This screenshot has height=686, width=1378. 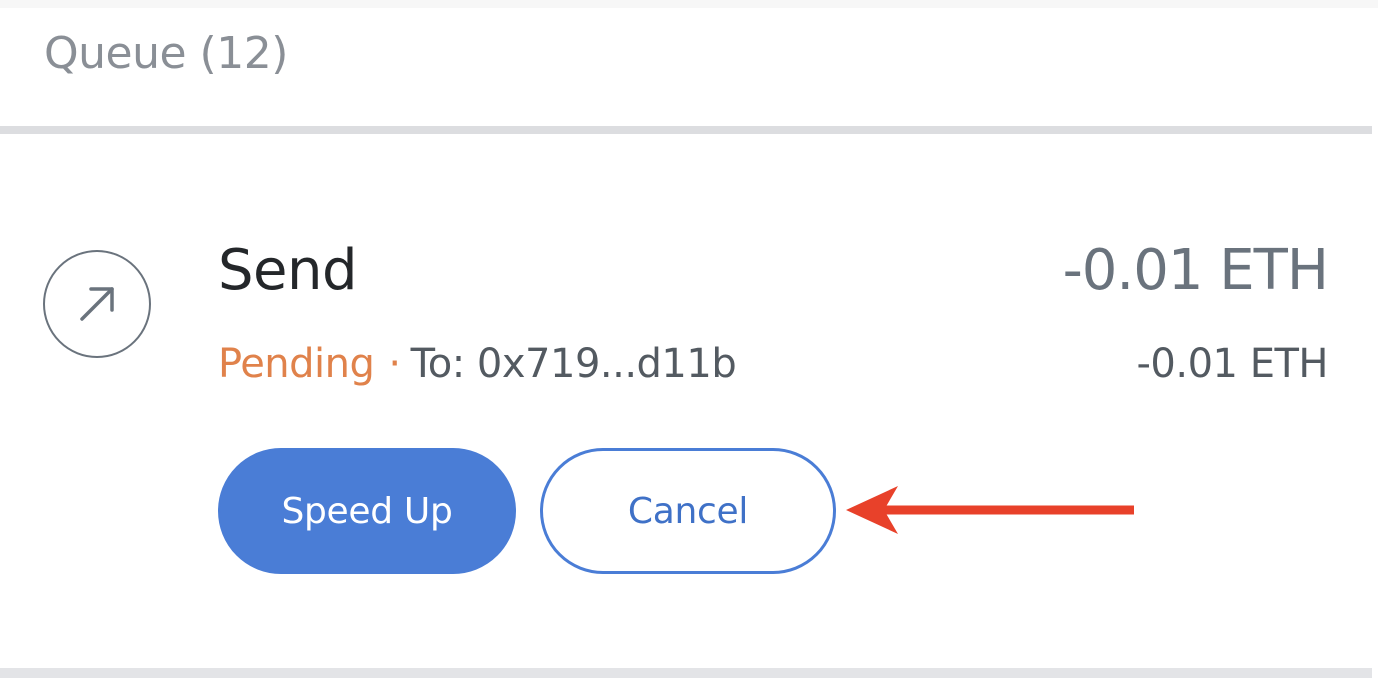 What do you see at coordinates (990, 512) in the screenshot?
I see `pointer-arrow-icon` at bounding box center [990, 512].